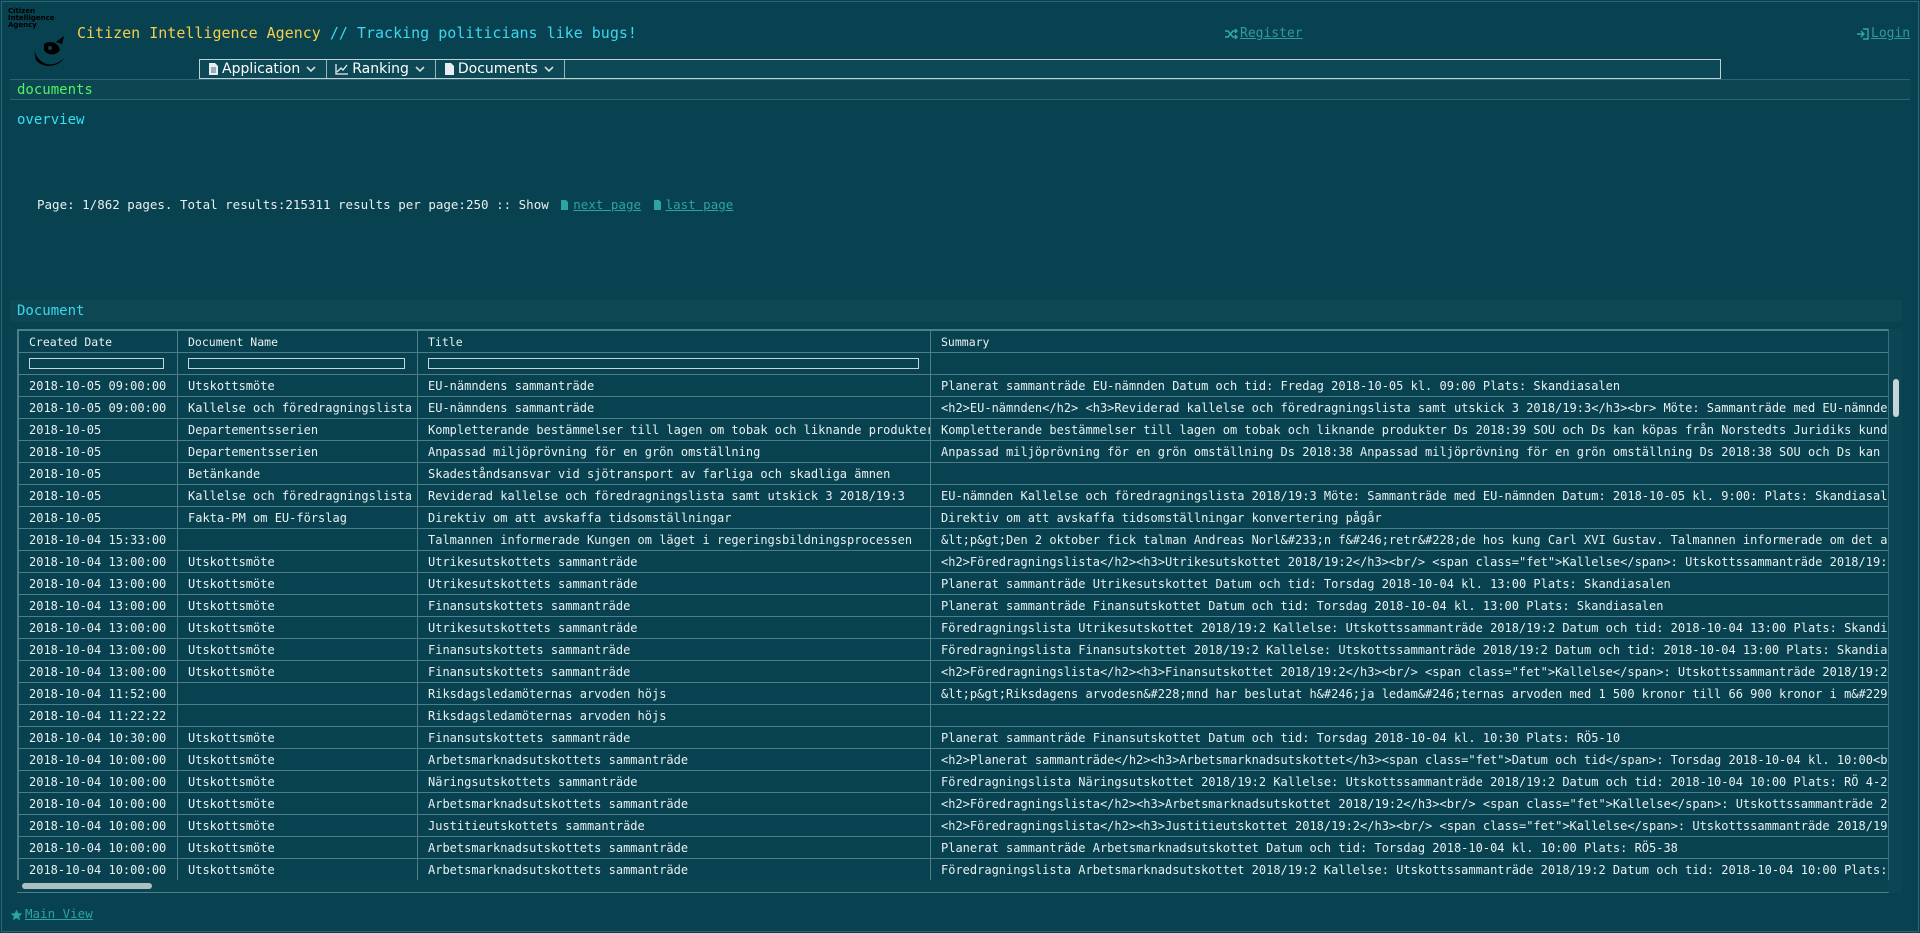  Describe the element at coordinates (55, 90) in the screenshot. I see `section-title: documents` at that location.